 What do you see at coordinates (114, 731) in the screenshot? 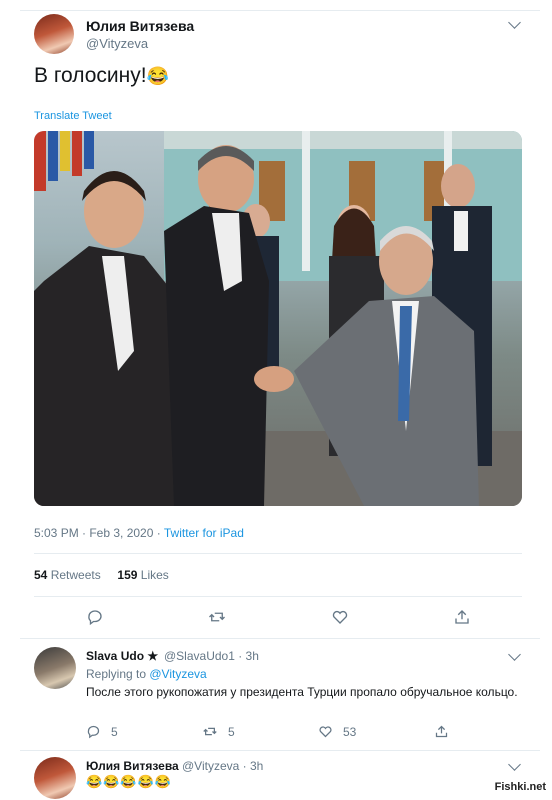
I see `reply-replies-count: 5` at bounding box center [114, 731].